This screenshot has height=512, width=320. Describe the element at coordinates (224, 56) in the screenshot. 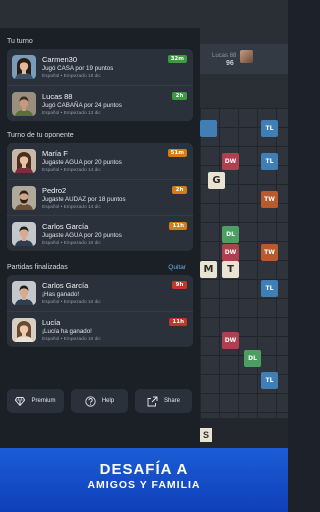

I see `opponent-name: Lucas 88` at that location.